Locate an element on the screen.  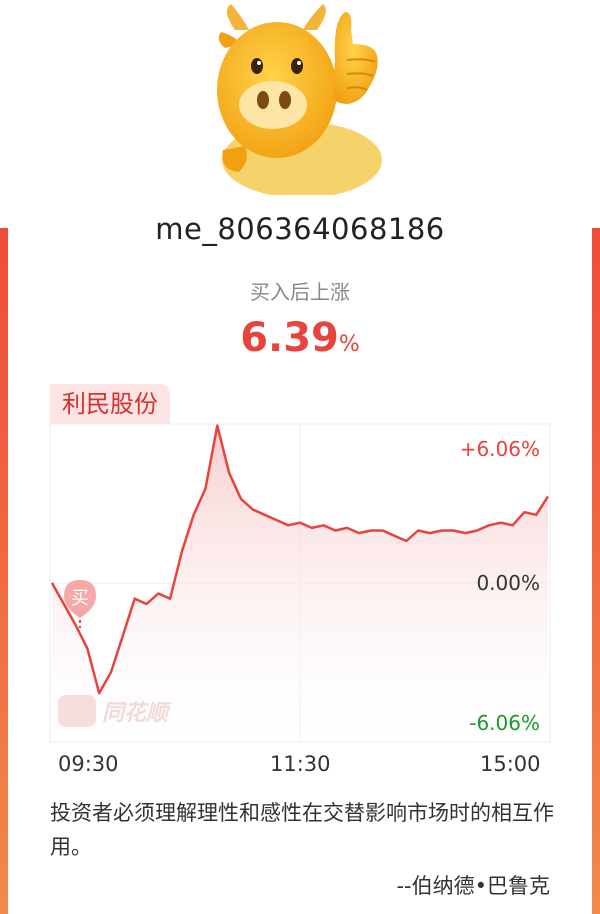
y-label-upper: +6.06% is located at coordinates (500, 449).